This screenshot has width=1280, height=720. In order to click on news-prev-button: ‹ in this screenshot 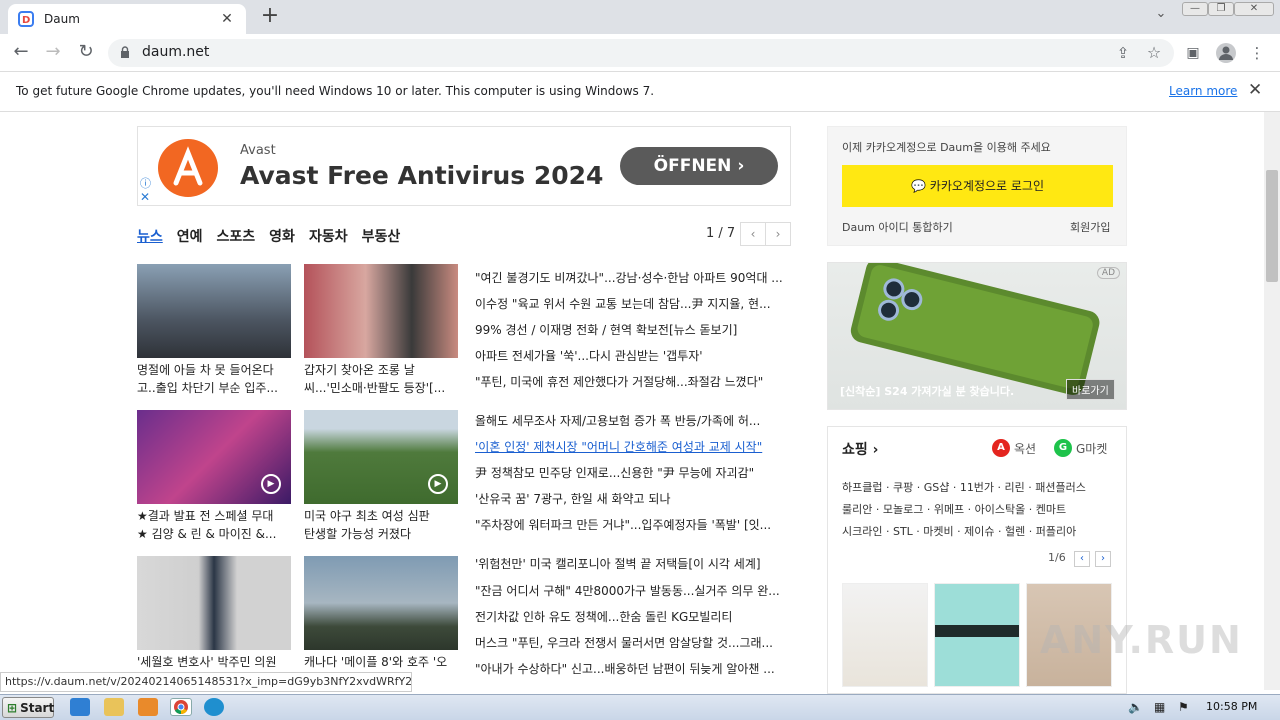, I will do `click(753, 234)`.